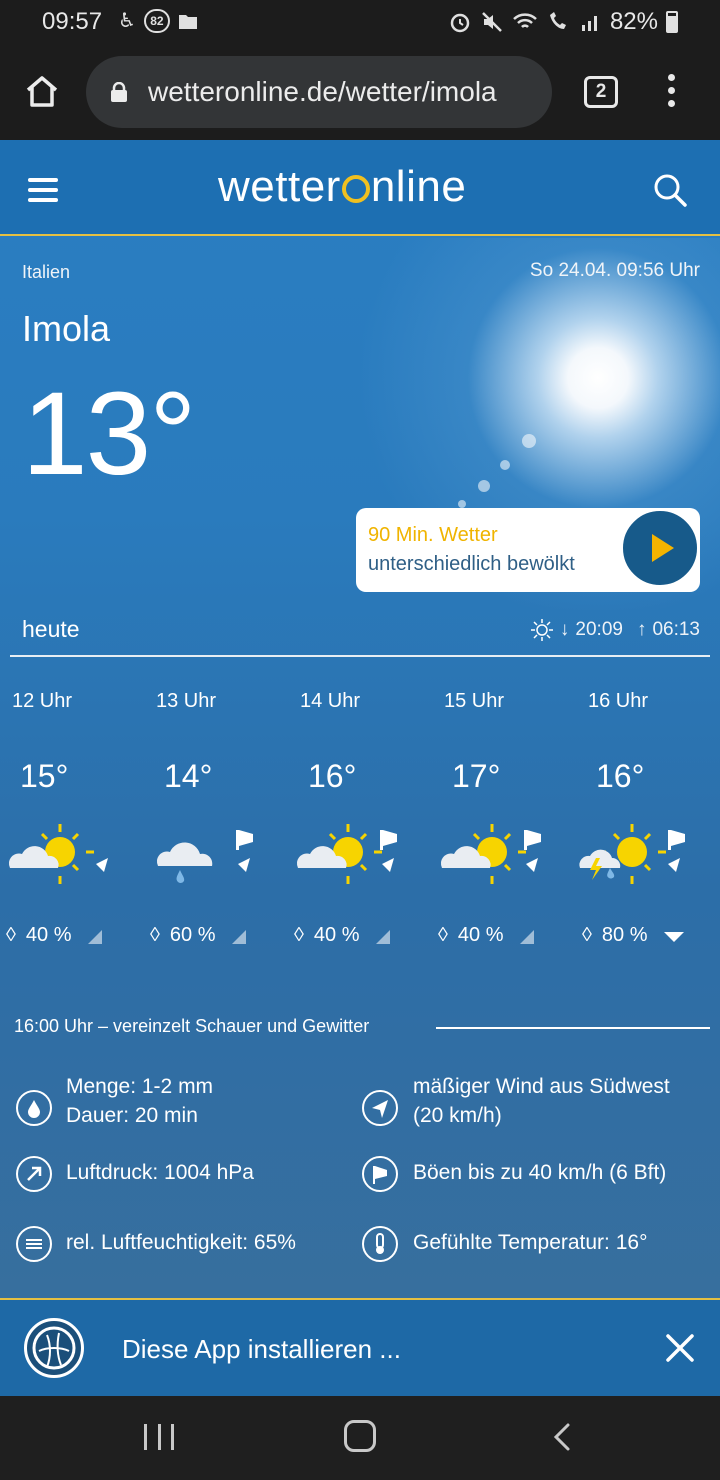 The height and width of the screenshot is (1480, 720). I want to click on app-icon, so click(54, 1348).